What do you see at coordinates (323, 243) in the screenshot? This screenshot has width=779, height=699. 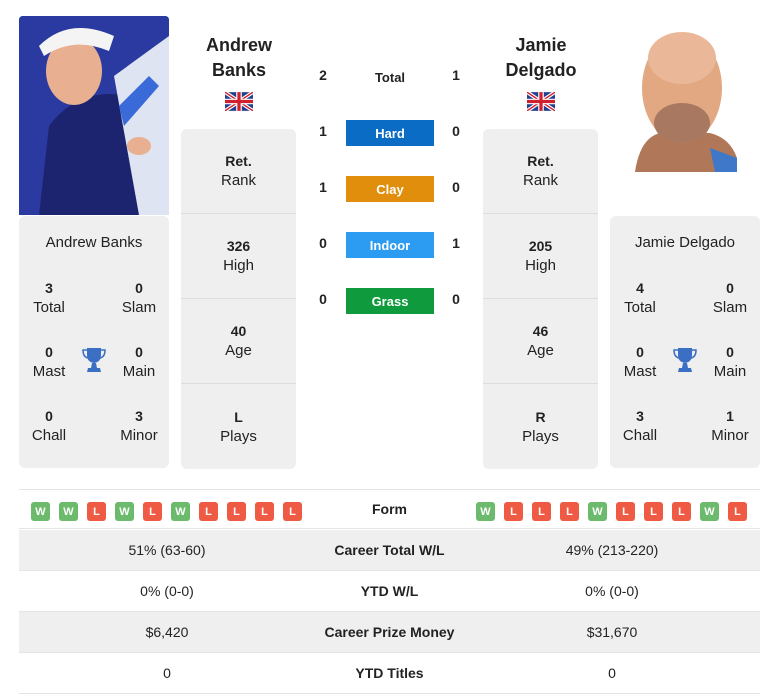 I see `h2h-indoor-p1: 0` at bounding box center [323, 243].